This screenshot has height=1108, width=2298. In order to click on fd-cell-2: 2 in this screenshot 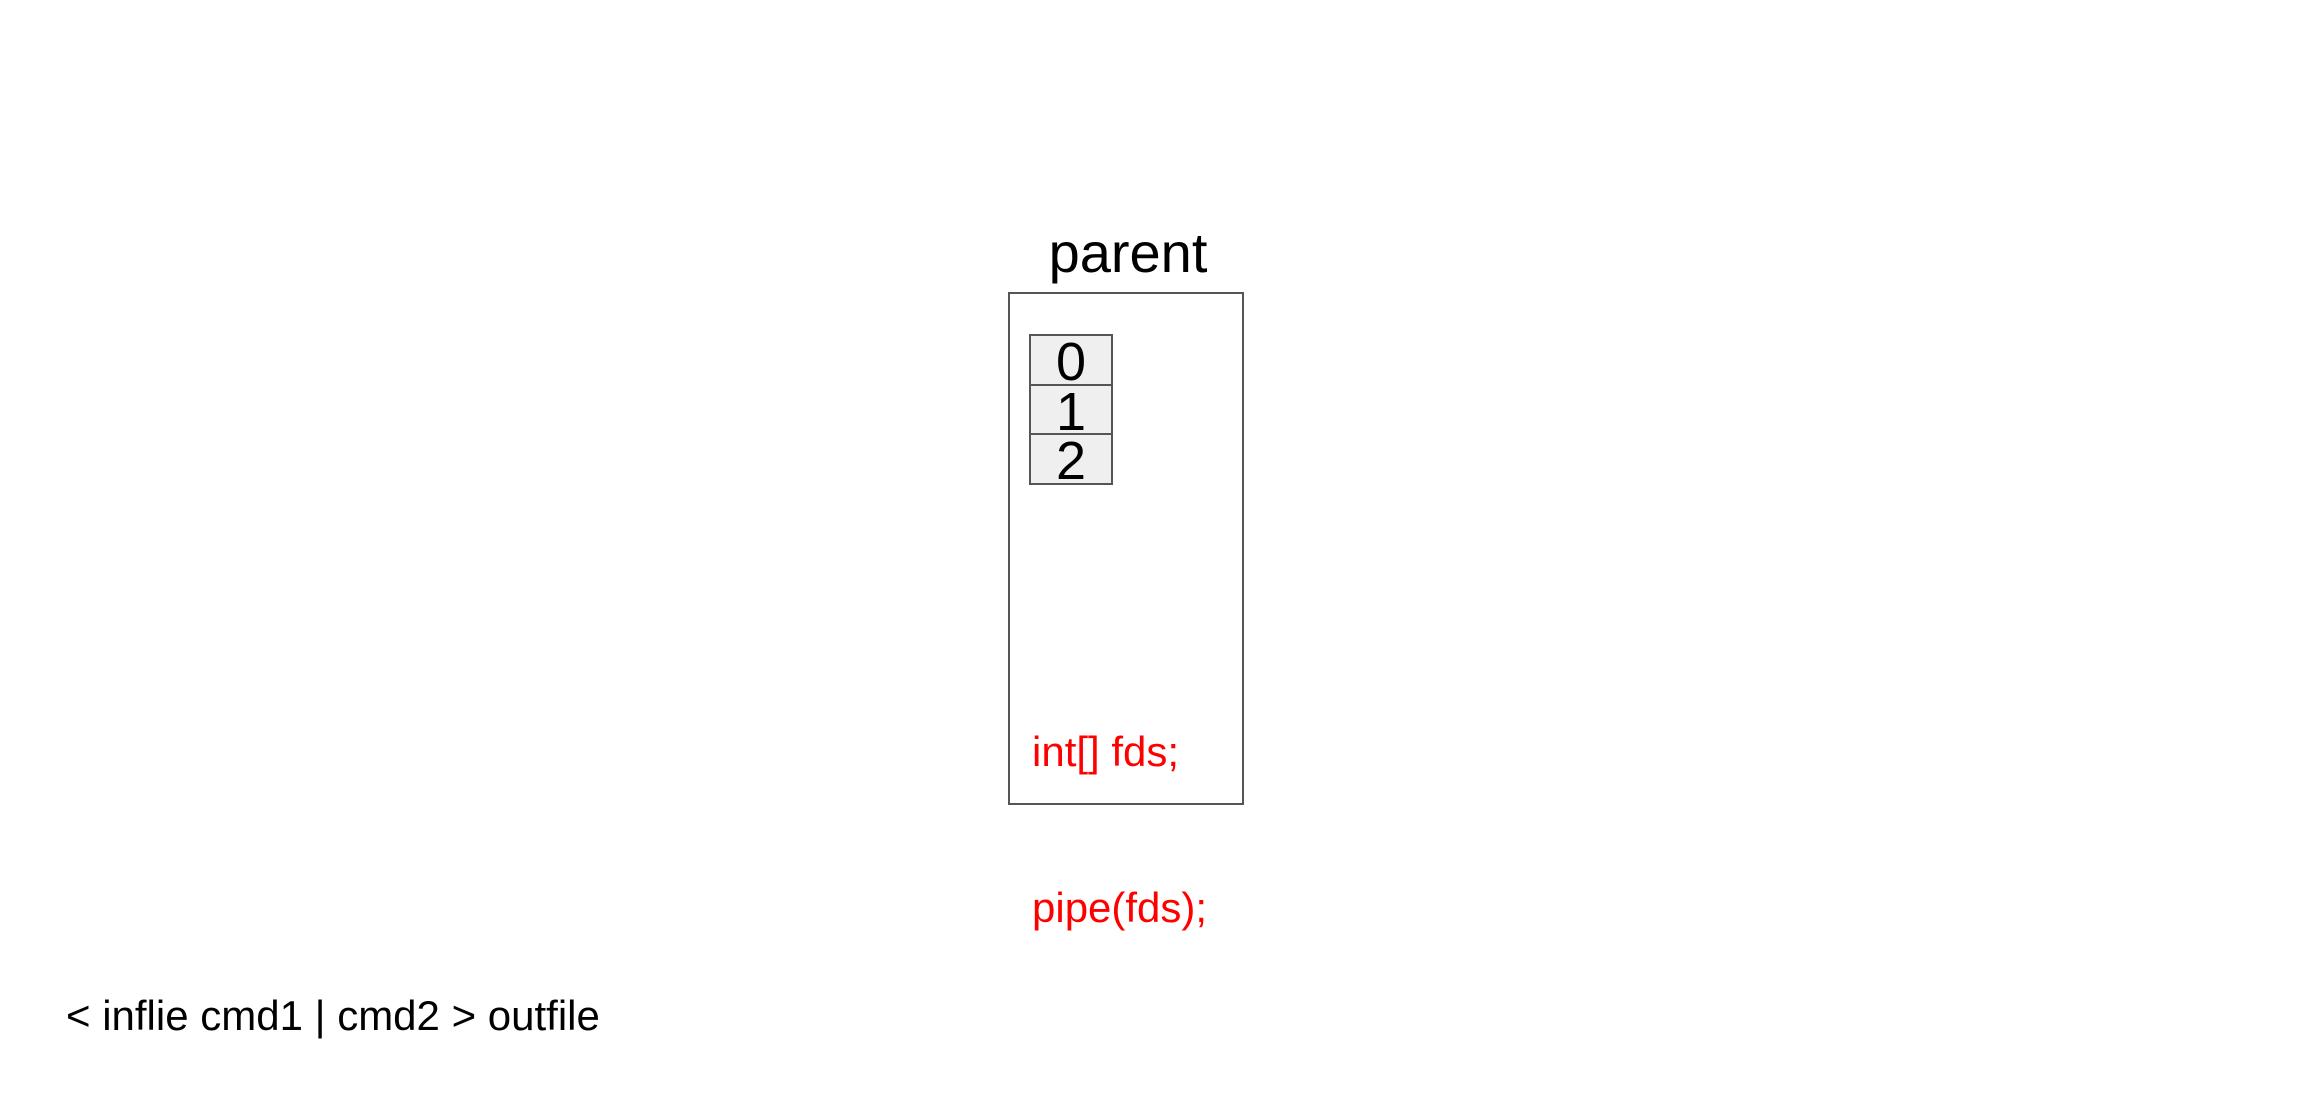, I will do `click(1071, 460)`.